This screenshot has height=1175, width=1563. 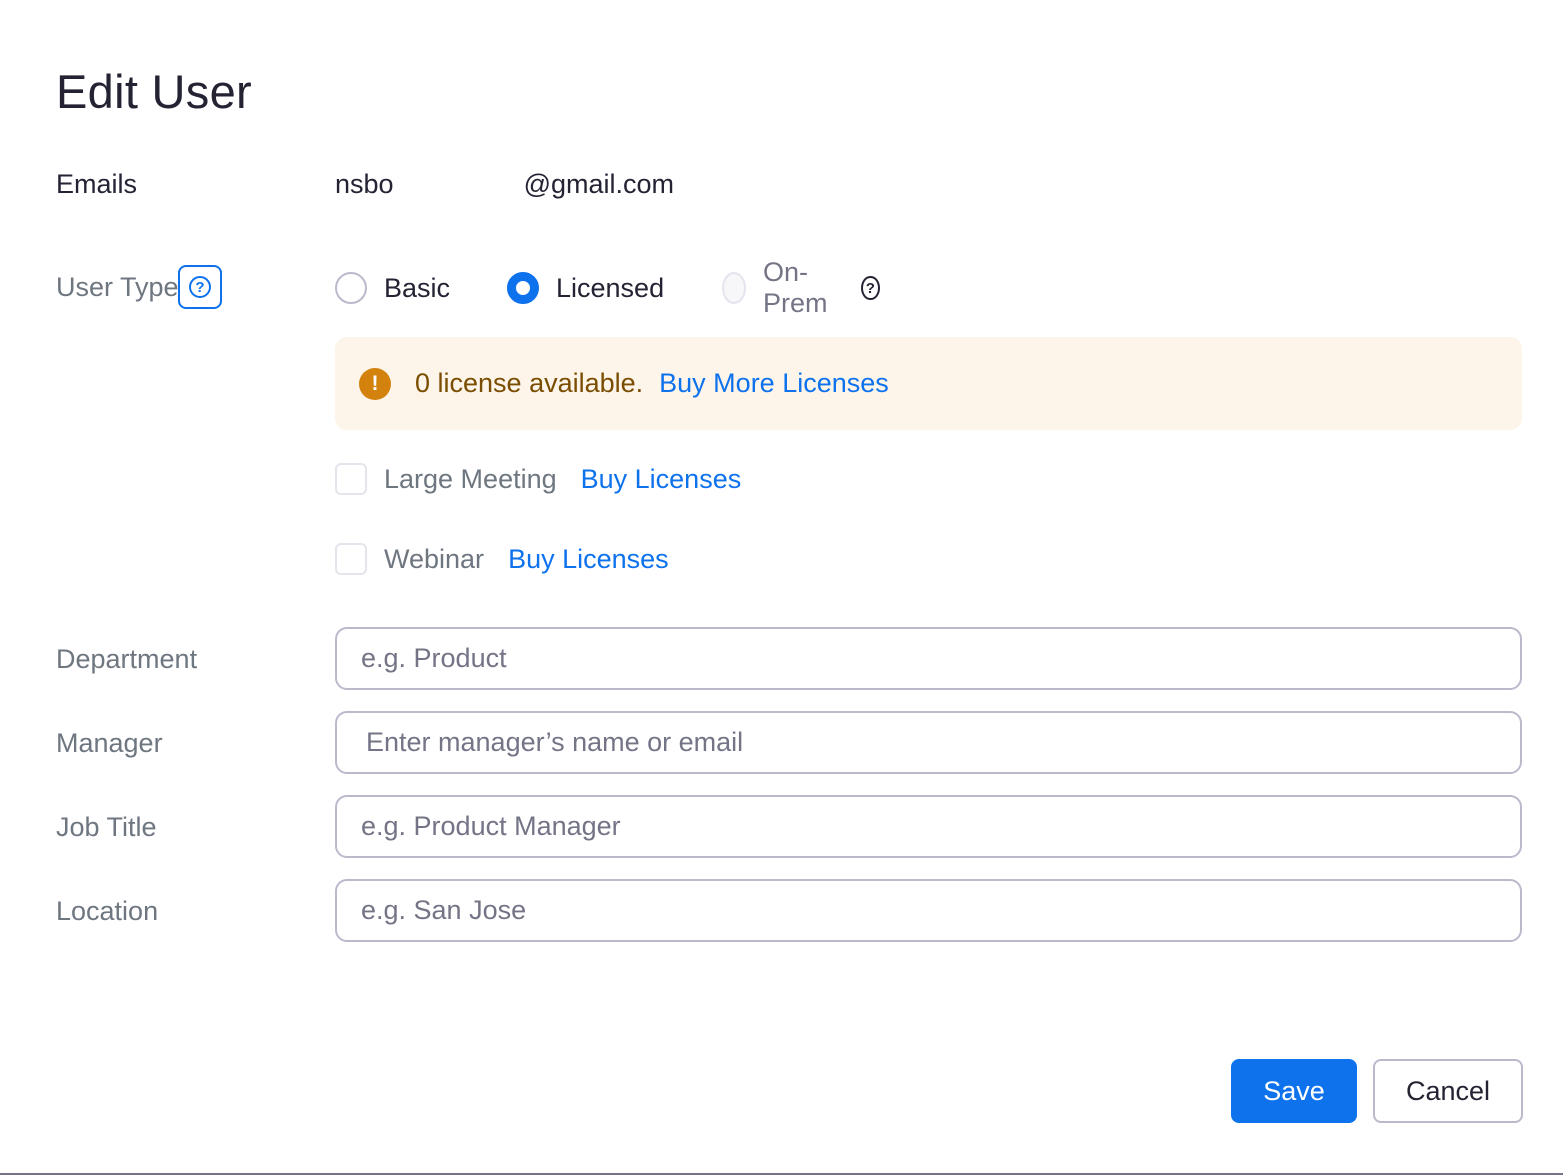 What do you see at coordinates (774, 383) in the screenshot?
I see `buy-more-licenses-link: Buy More Licenses` at bounding box center [774, 383].